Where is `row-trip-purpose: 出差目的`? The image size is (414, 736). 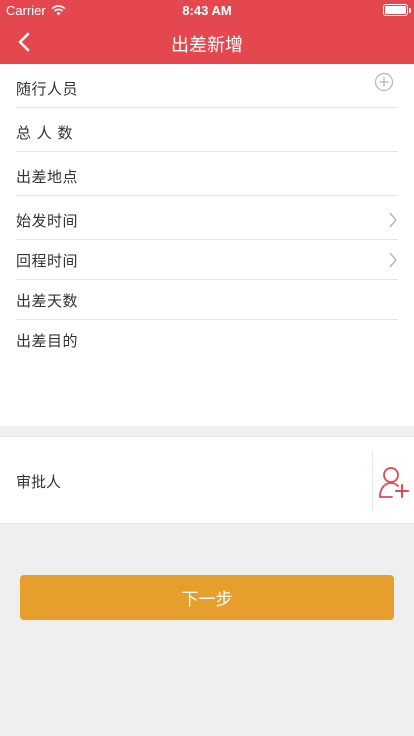
row-trip-purpose: 出差目的 is located at coordinates (207, 340).